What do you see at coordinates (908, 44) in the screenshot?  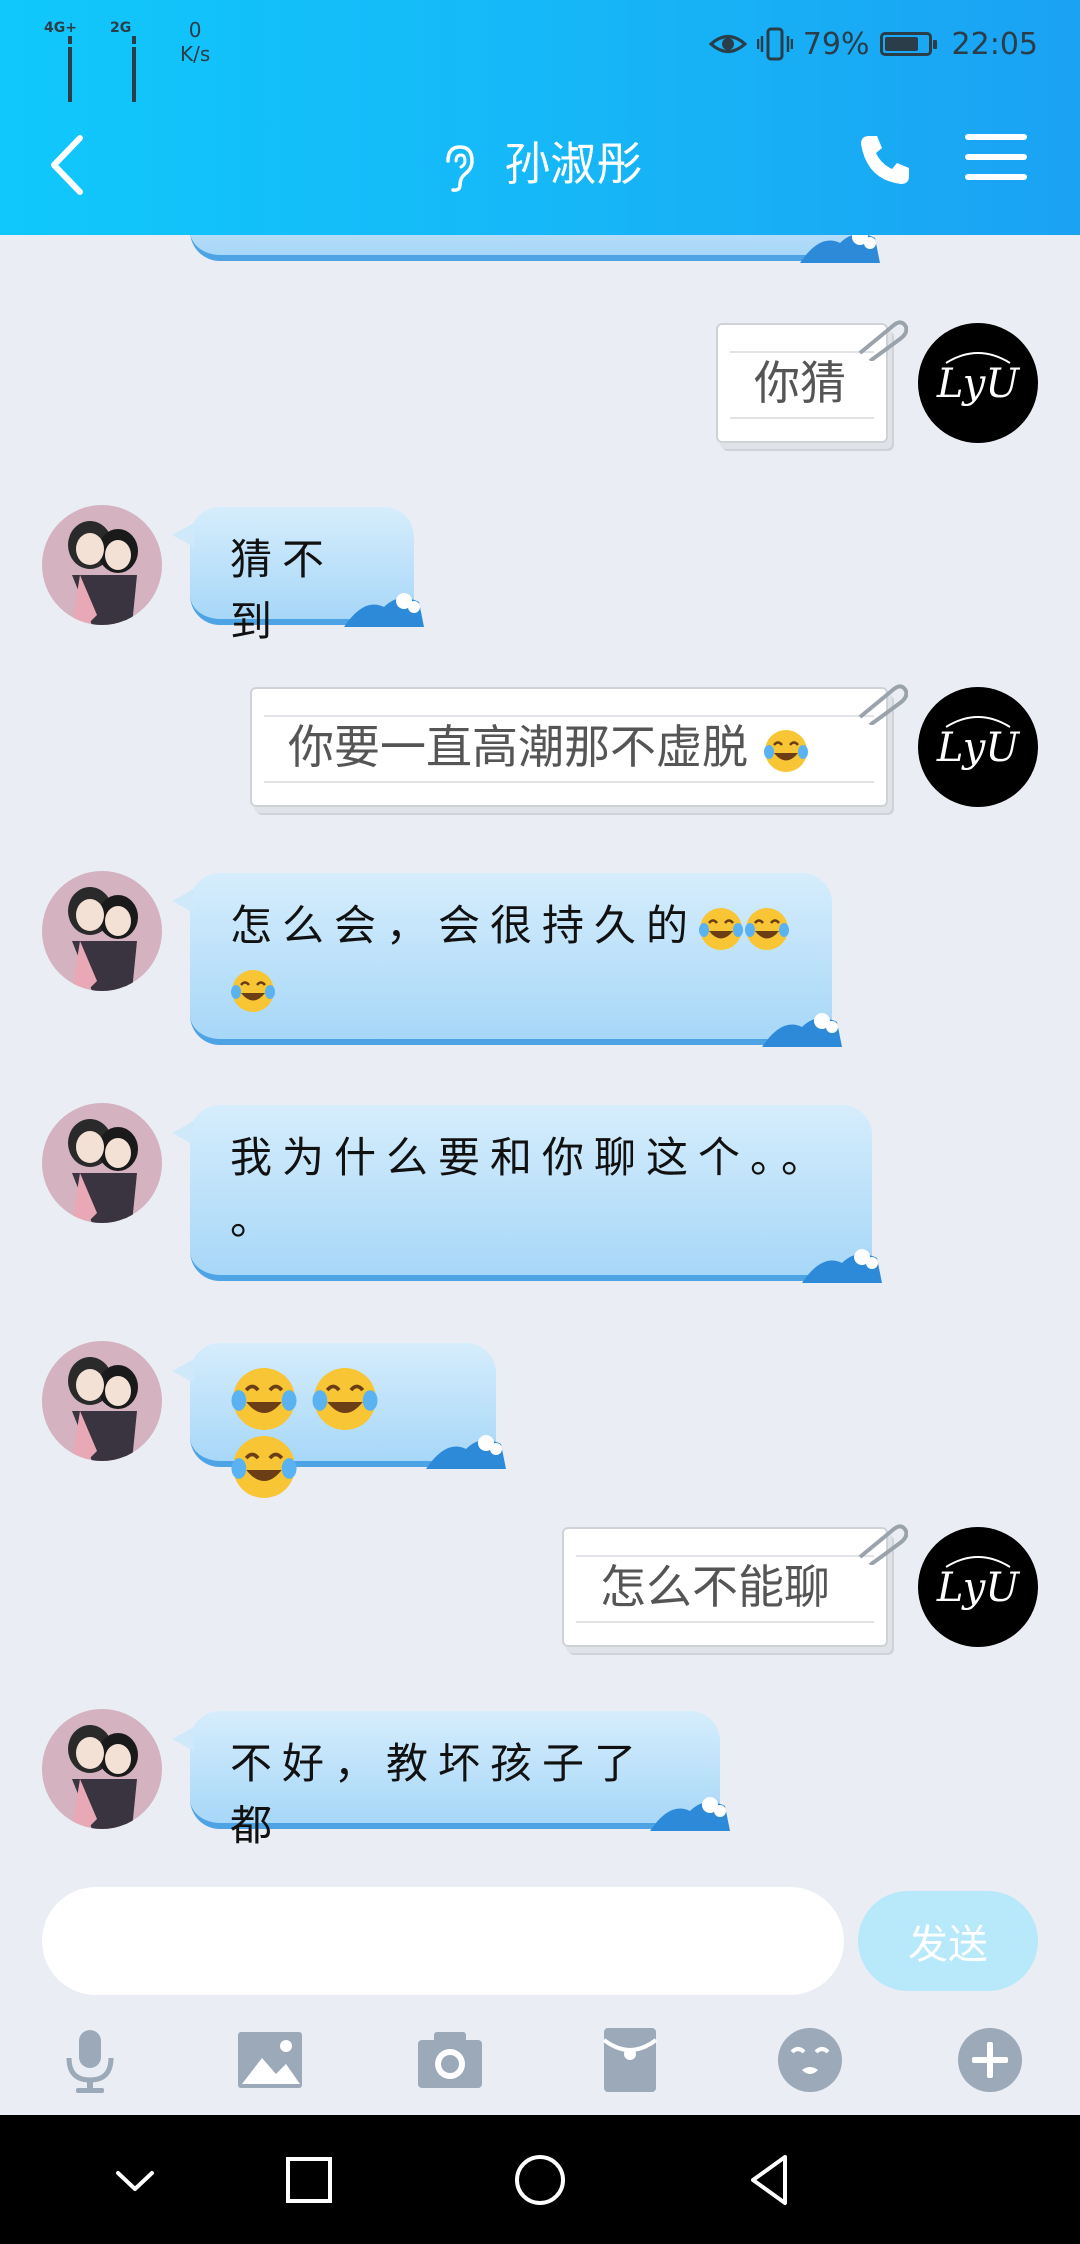 I see `battery-icon` at bounding box center [908, 44].